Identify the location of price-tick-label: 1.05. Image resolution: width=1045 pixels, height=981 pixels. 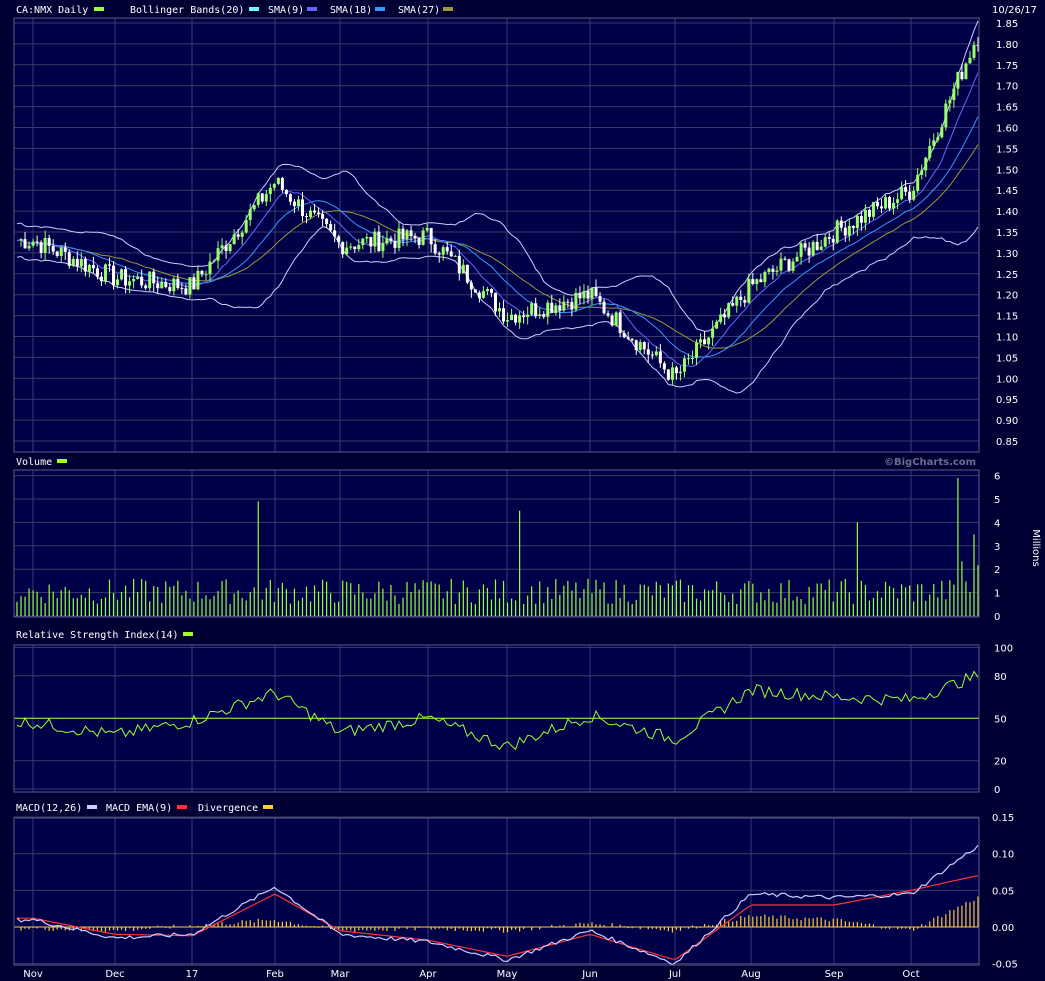
(1007, 358).